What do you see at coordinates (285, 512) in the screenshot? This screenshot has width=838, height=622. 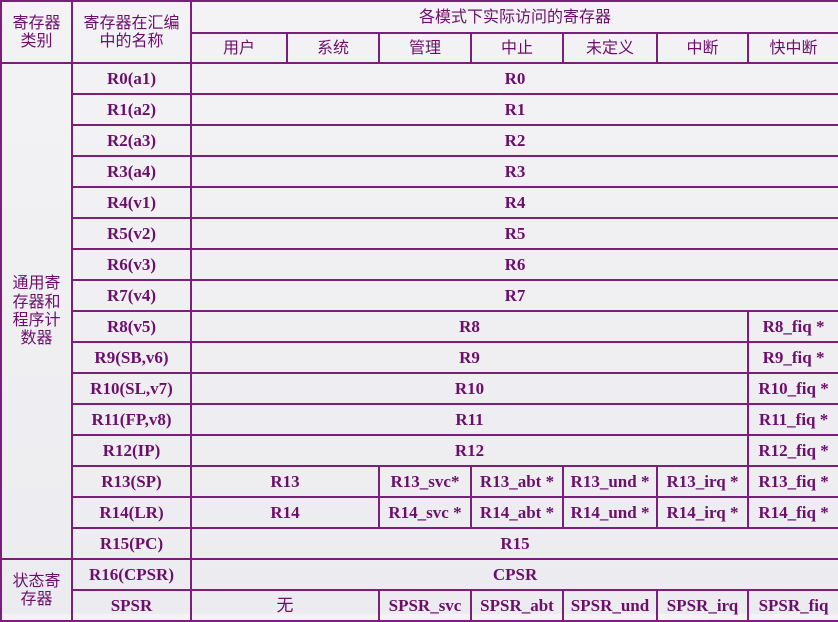 I see `register-usr-sys: R14` at bounding box center [285, 512].